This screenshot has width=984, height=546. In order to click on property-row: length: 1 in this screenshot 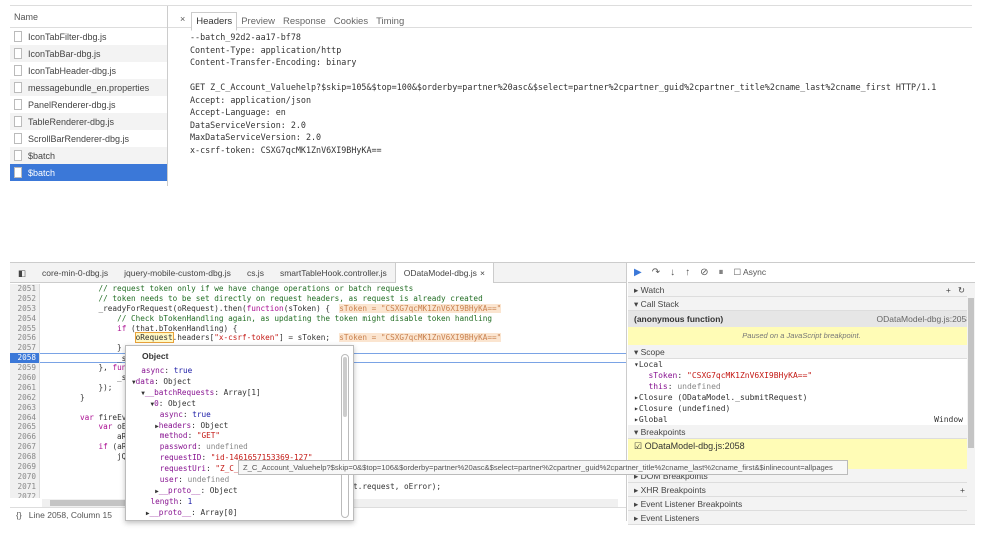, I will do `click(239, 502)`.